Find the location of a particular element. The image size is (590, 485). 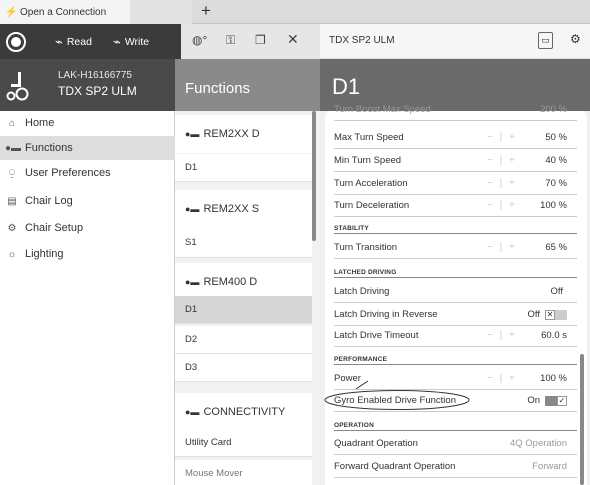

check-icon: ✓ is located at coordinates (562, 400).